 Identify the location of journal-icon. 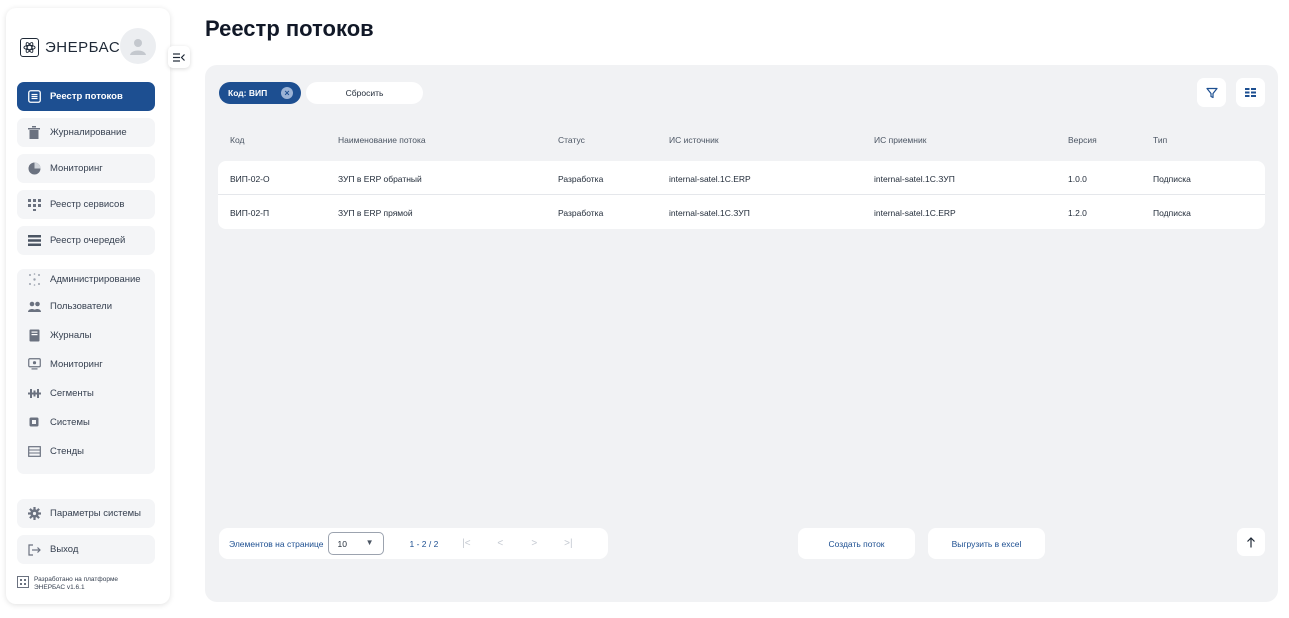
(34, 335).